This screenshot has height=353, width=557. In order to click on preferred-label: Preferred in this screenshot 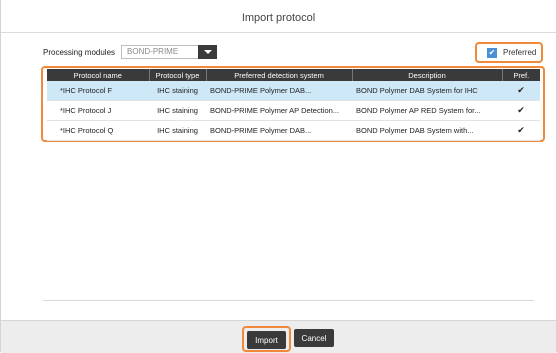, I will do `click(520, 52)`.